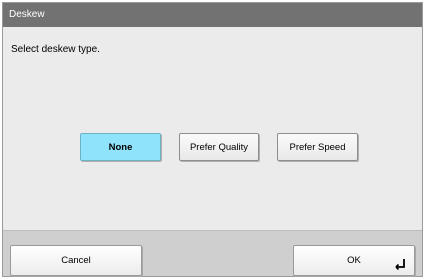 The height and width of the screenshot is (280, 428). I want to click on ok-button-label: OK, so click(354, 260).